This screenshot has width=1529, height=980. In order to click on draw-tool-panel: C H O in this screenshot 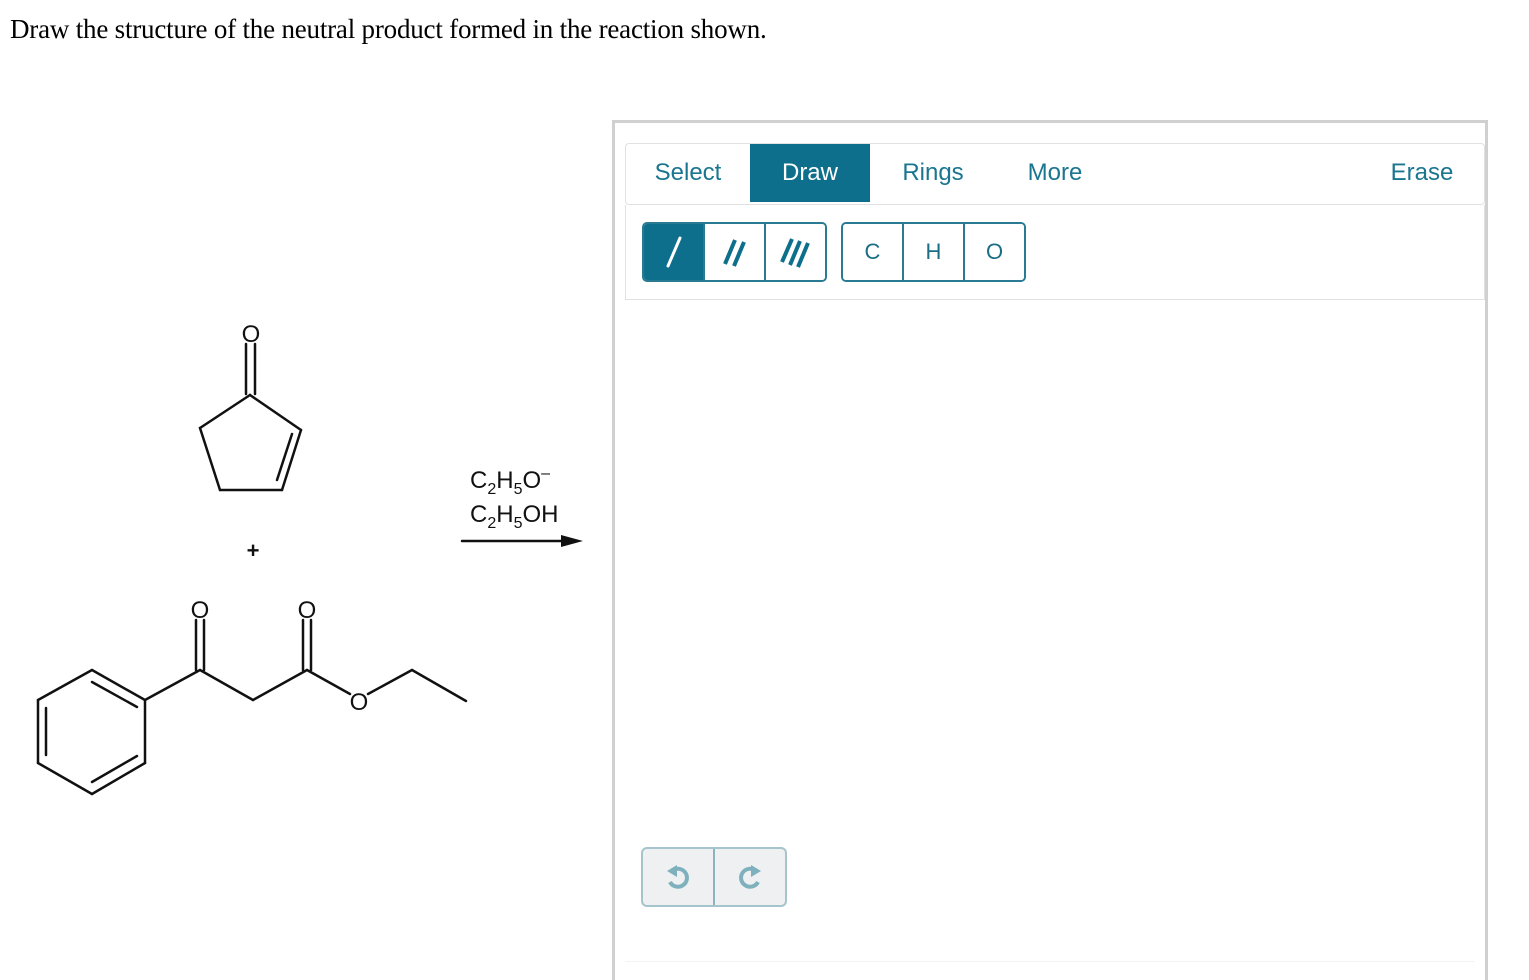, I will do `click(1055, 252)`.